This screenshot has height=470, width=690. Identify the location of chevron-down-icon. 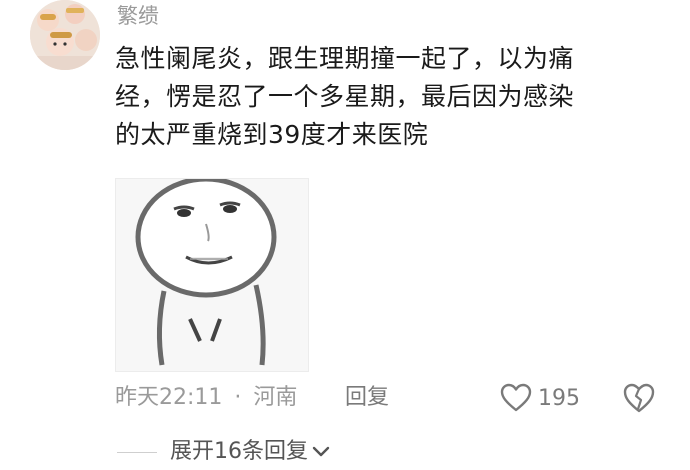
(321, 451).